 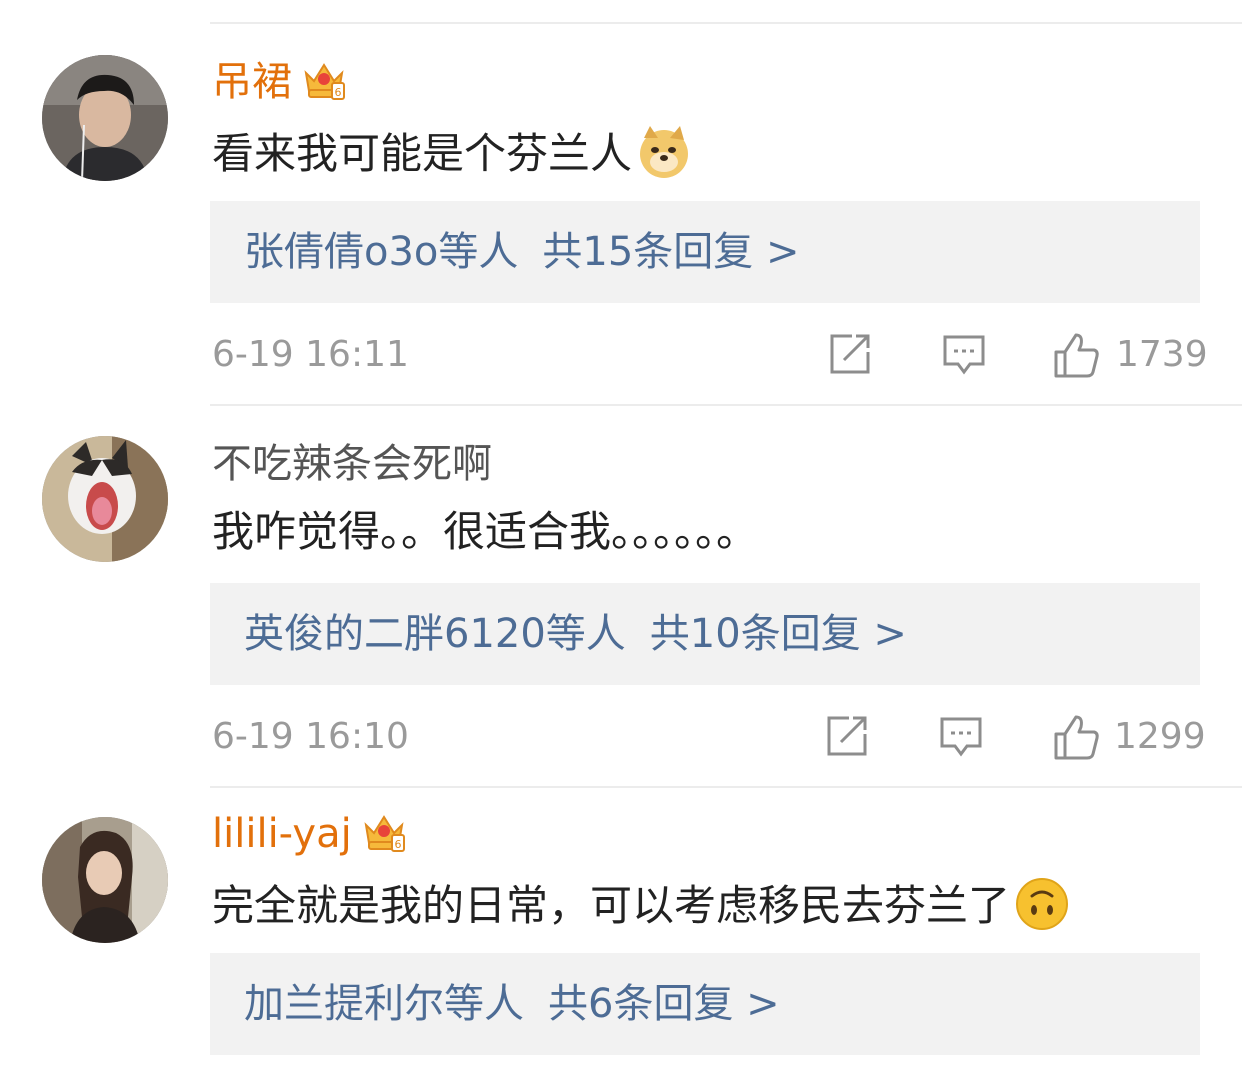 What do you see at coordinates (621, 358) in the screenshot?
I see `comment-meta: 6-19 16:11 1739` at bounding box center [621, 358].